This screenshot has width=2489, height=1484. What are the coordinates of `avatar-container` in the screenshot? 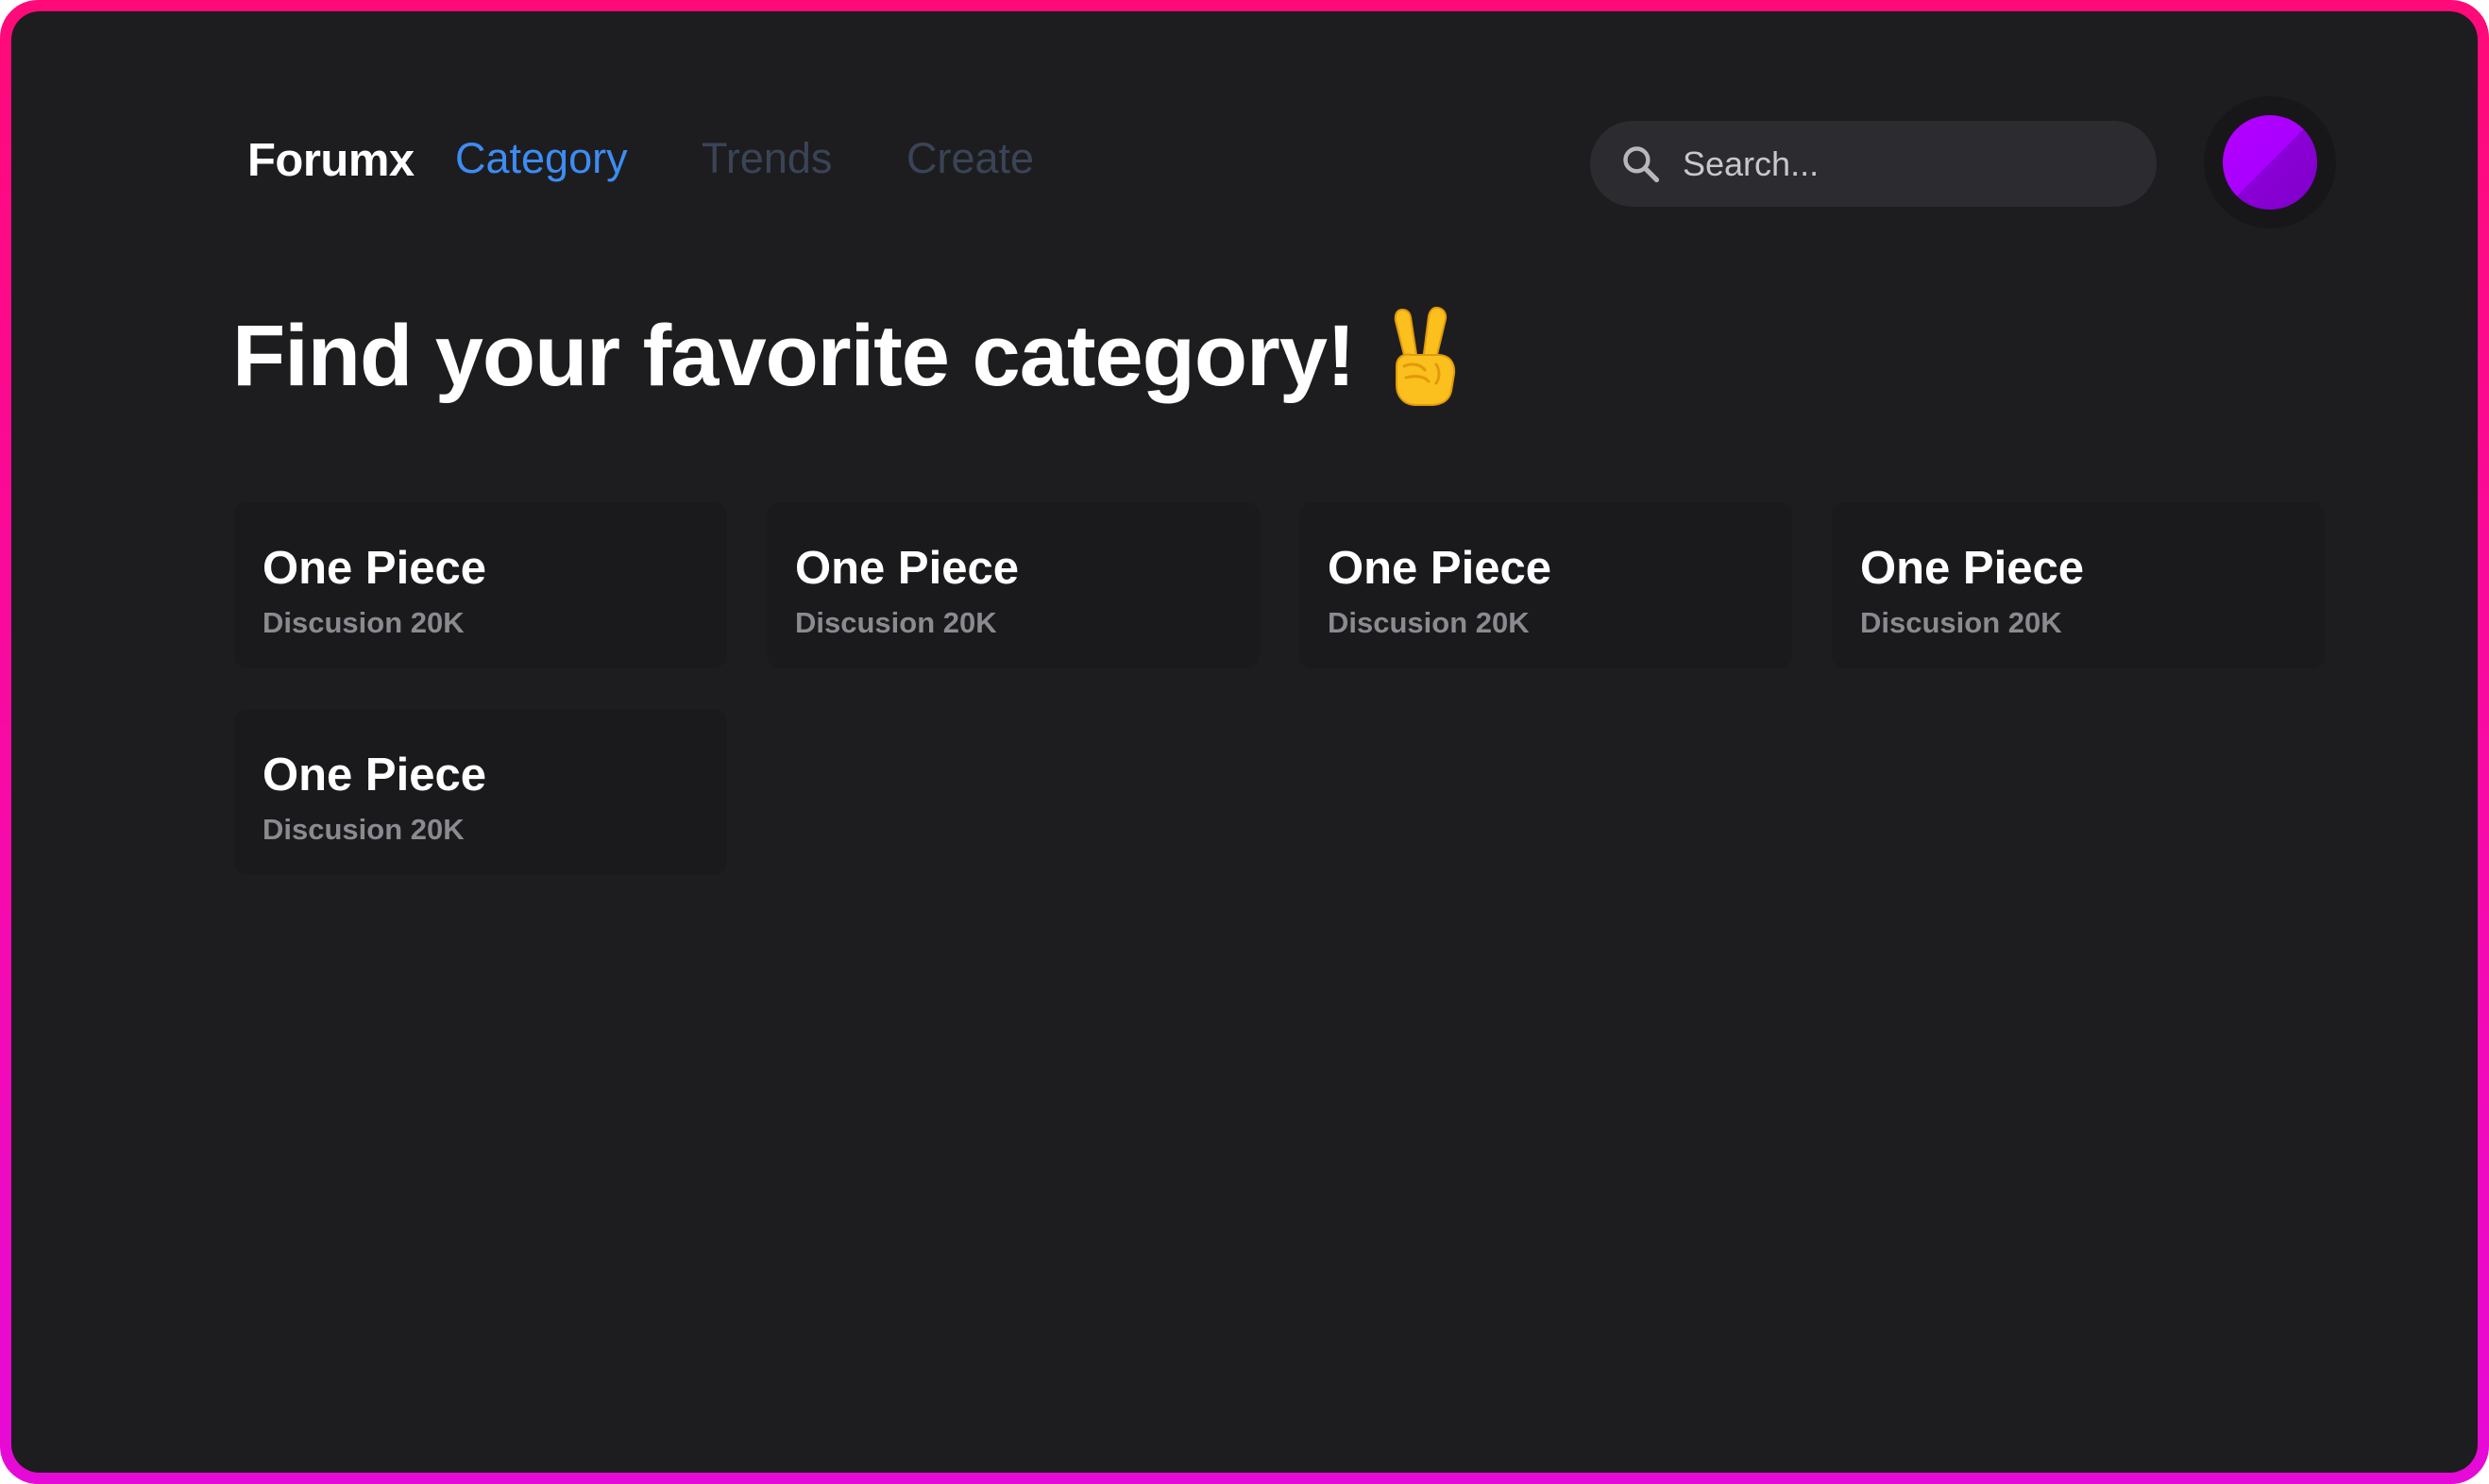 It's located at (2270, 162).